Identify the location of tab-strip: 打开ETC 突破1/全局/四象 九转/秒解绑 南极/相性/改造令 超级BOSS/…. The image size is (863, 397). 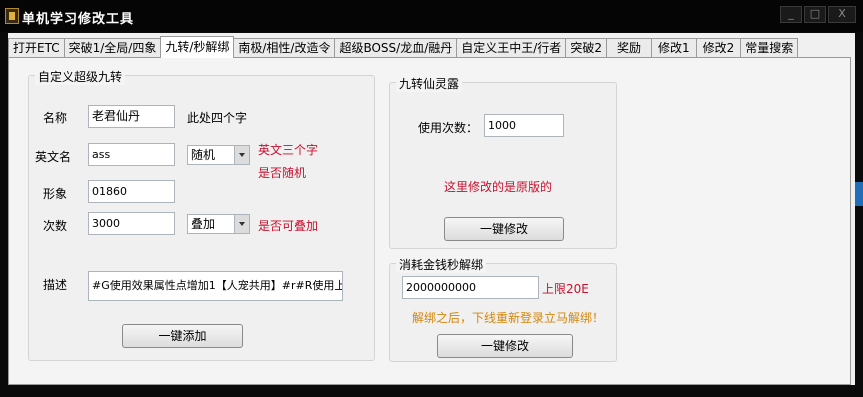
(403, 47).